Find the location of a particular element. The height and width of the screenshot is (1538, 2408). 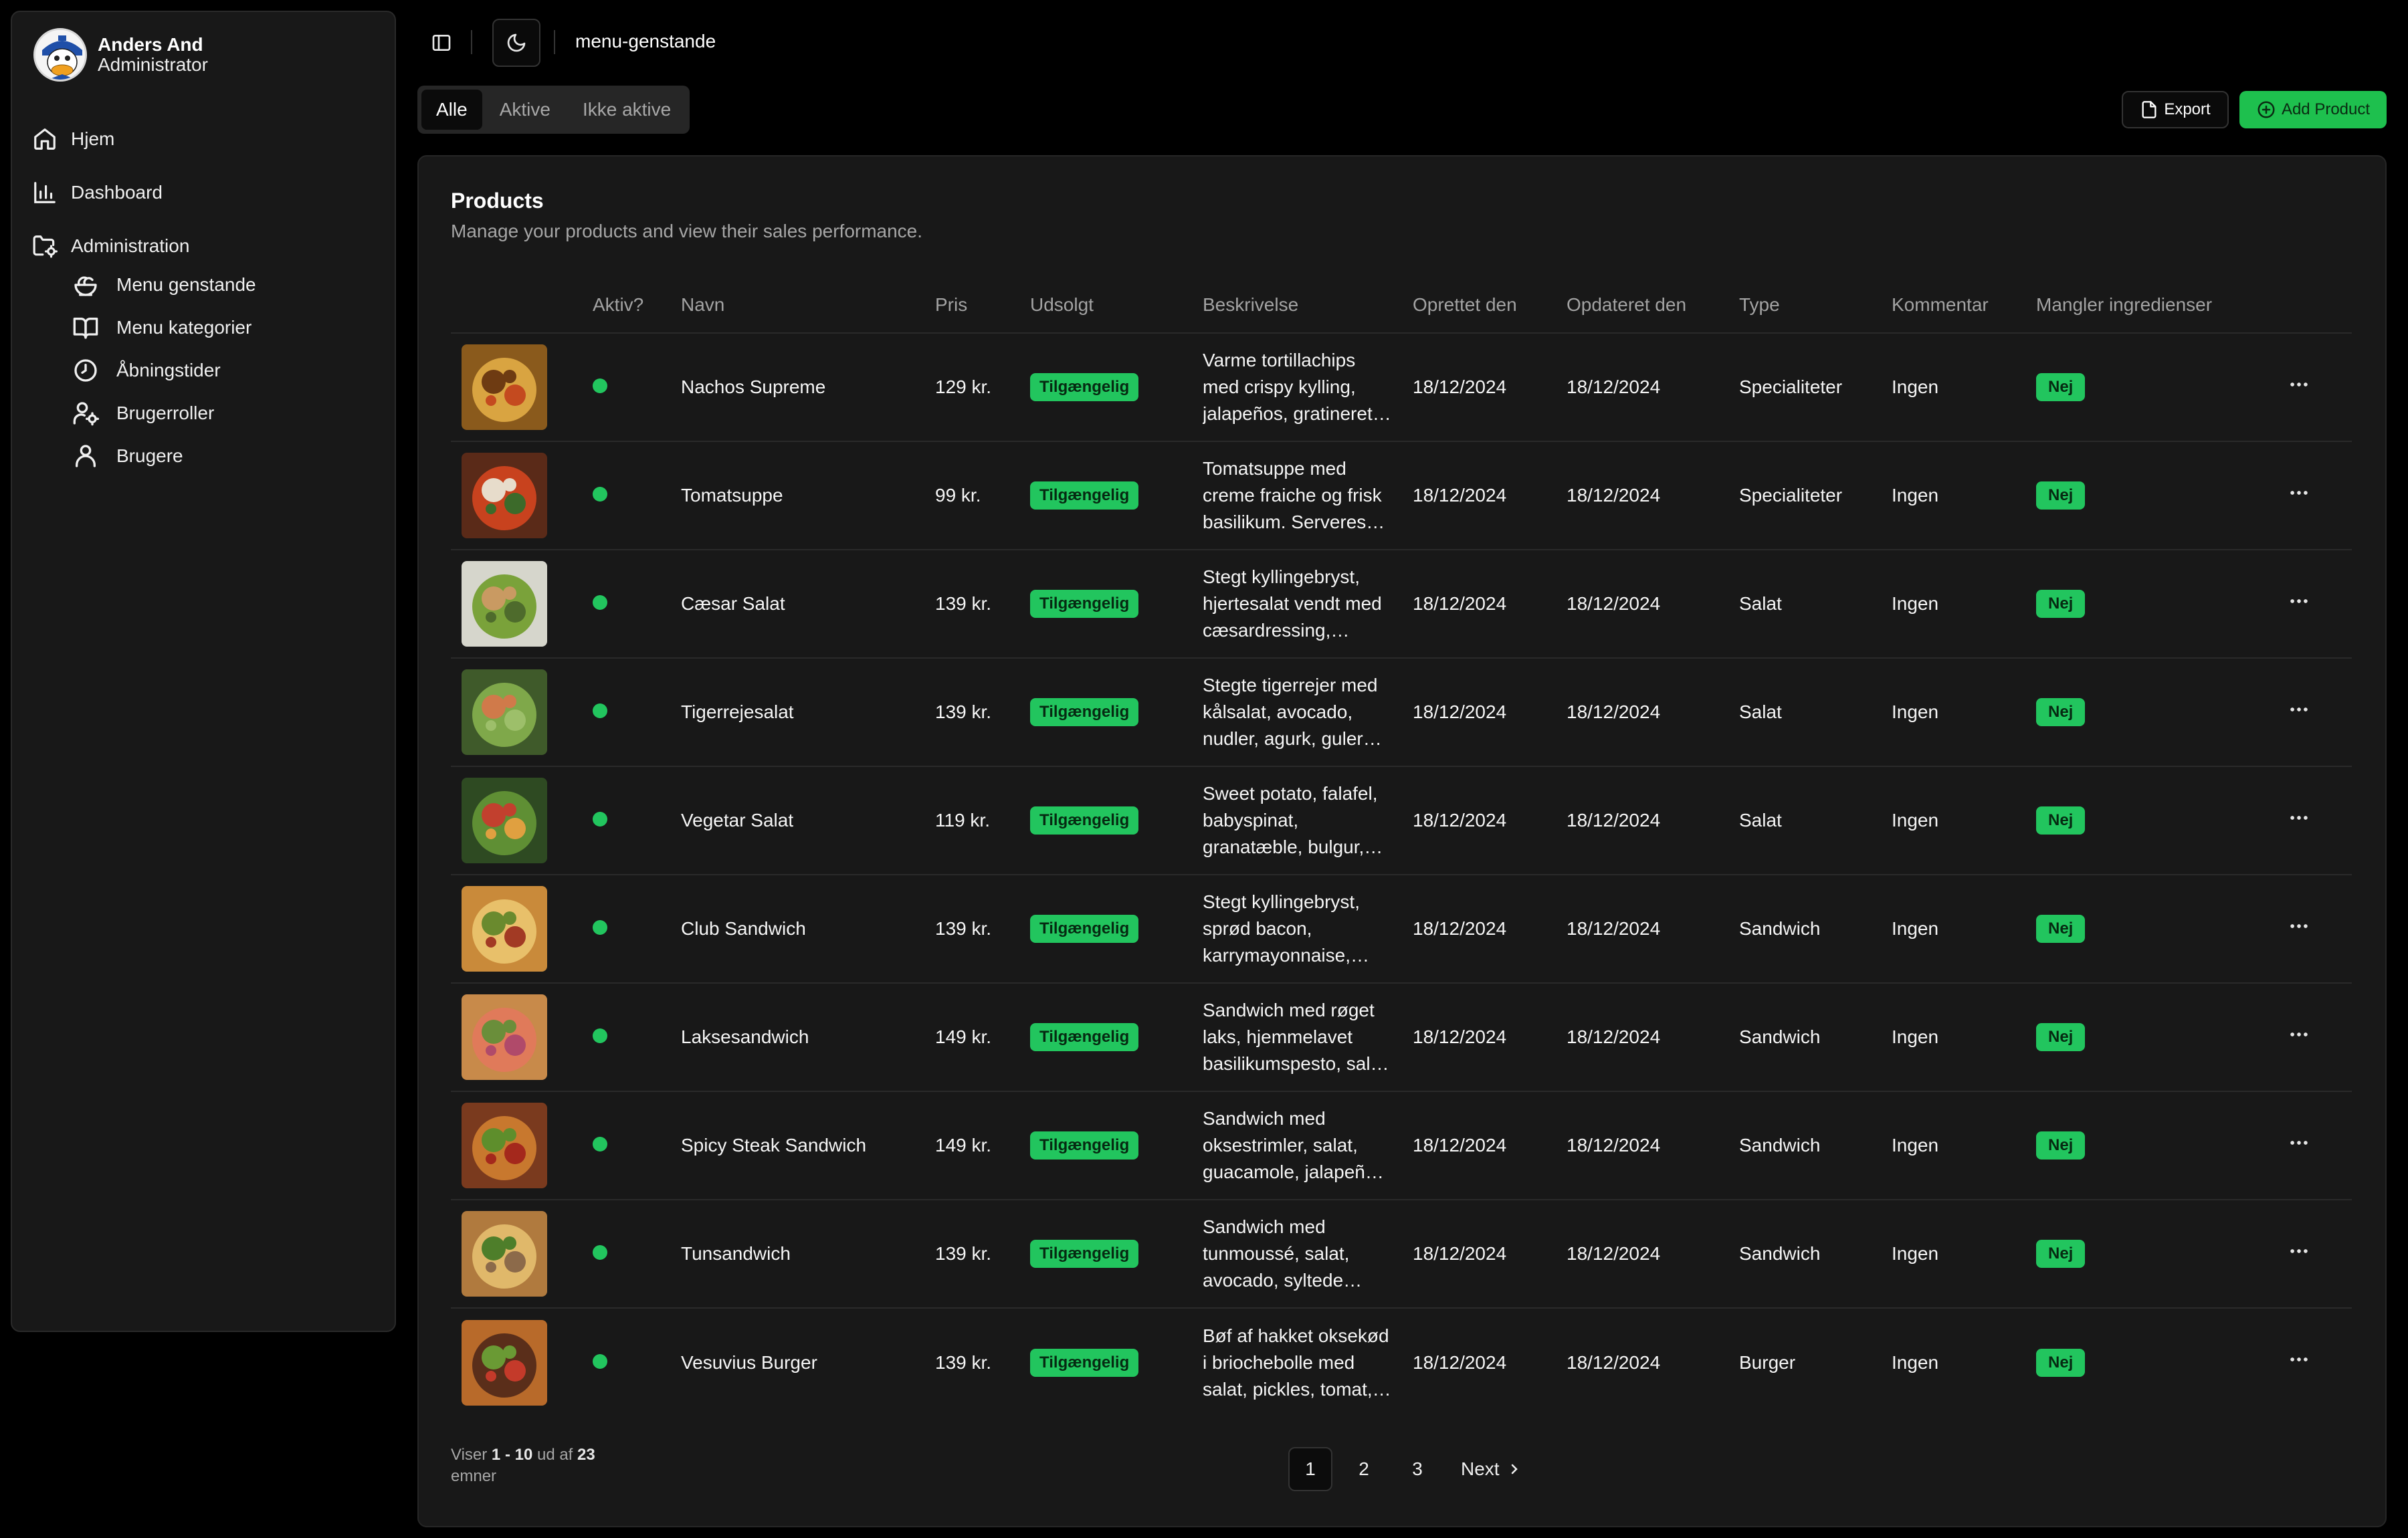

column-header: Kommentar is located at coordinates (1964, 305).